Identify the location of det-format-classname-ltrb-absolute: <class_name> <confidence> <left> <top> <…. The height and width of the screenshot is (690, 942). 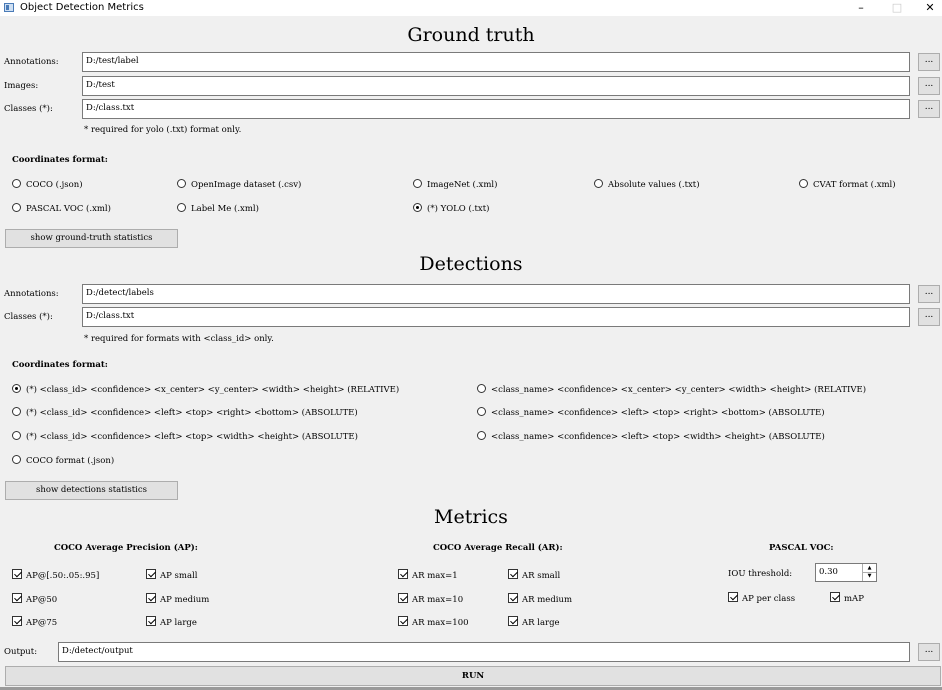
(651, 413).